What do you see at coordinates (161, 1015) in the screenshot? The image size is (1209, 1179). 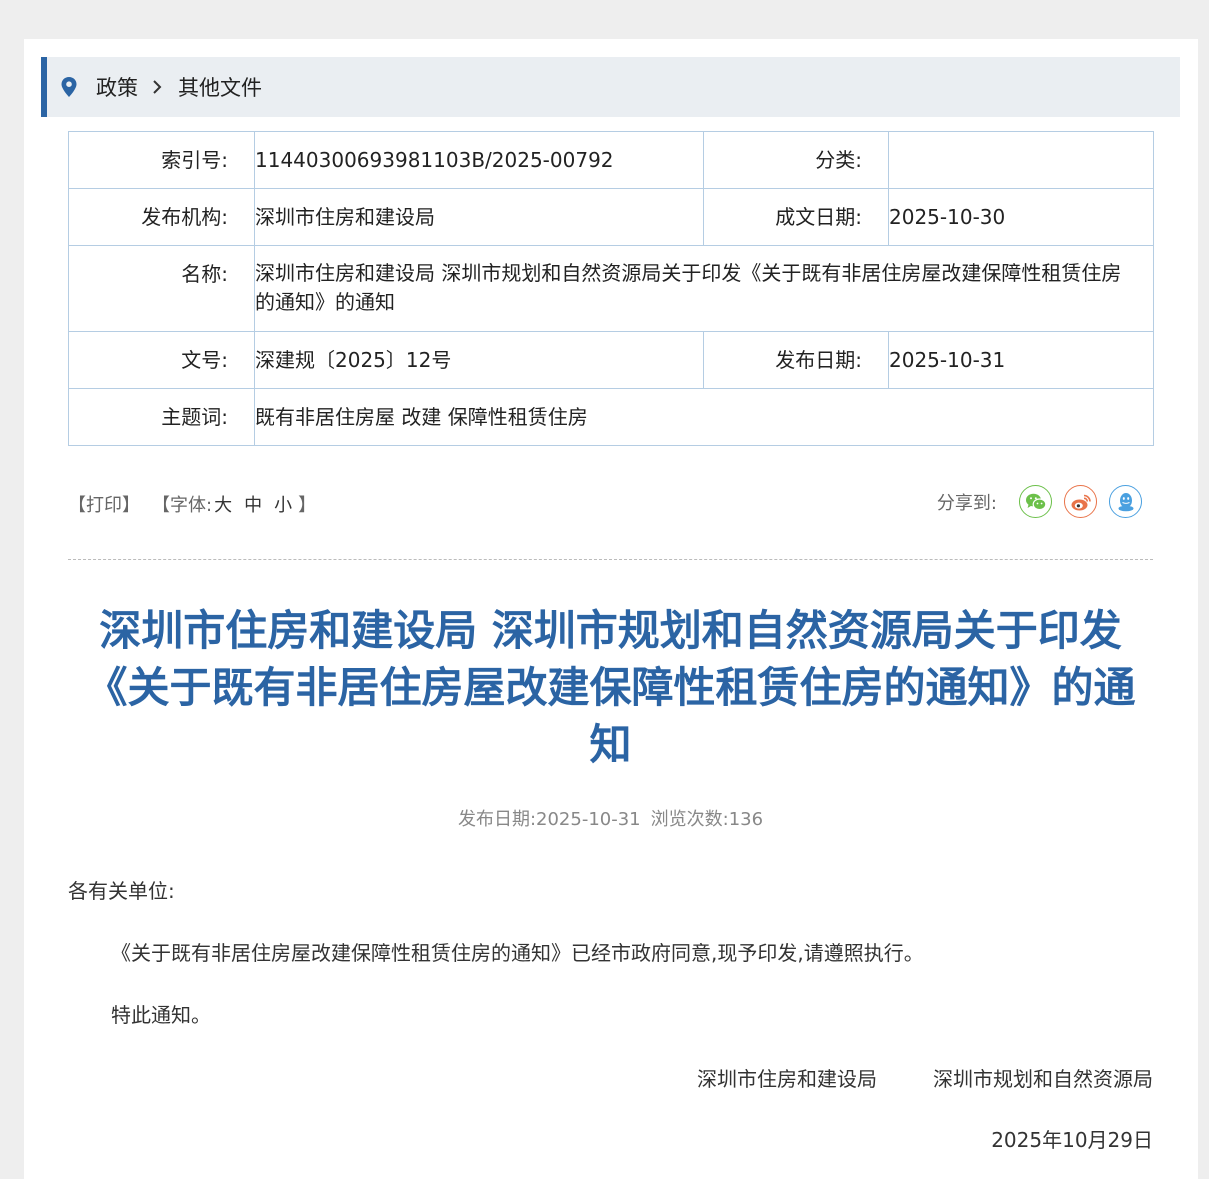 I see `article-closing: 特此通知。` at bounding box center [161, 1015].